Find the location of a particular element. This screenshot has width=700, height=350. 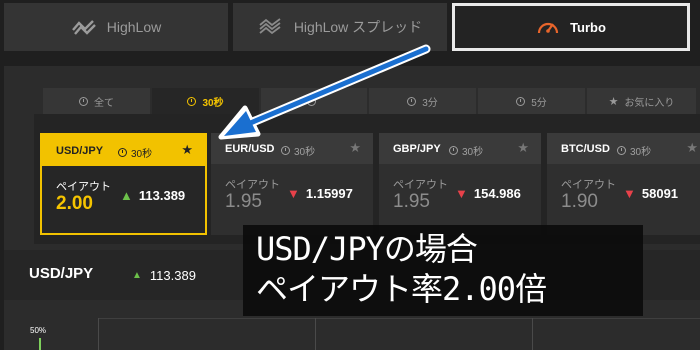

annotation-box: USD/JPYの場合 ペイアウト率2.00倍 is located at coordinates (443, 270).